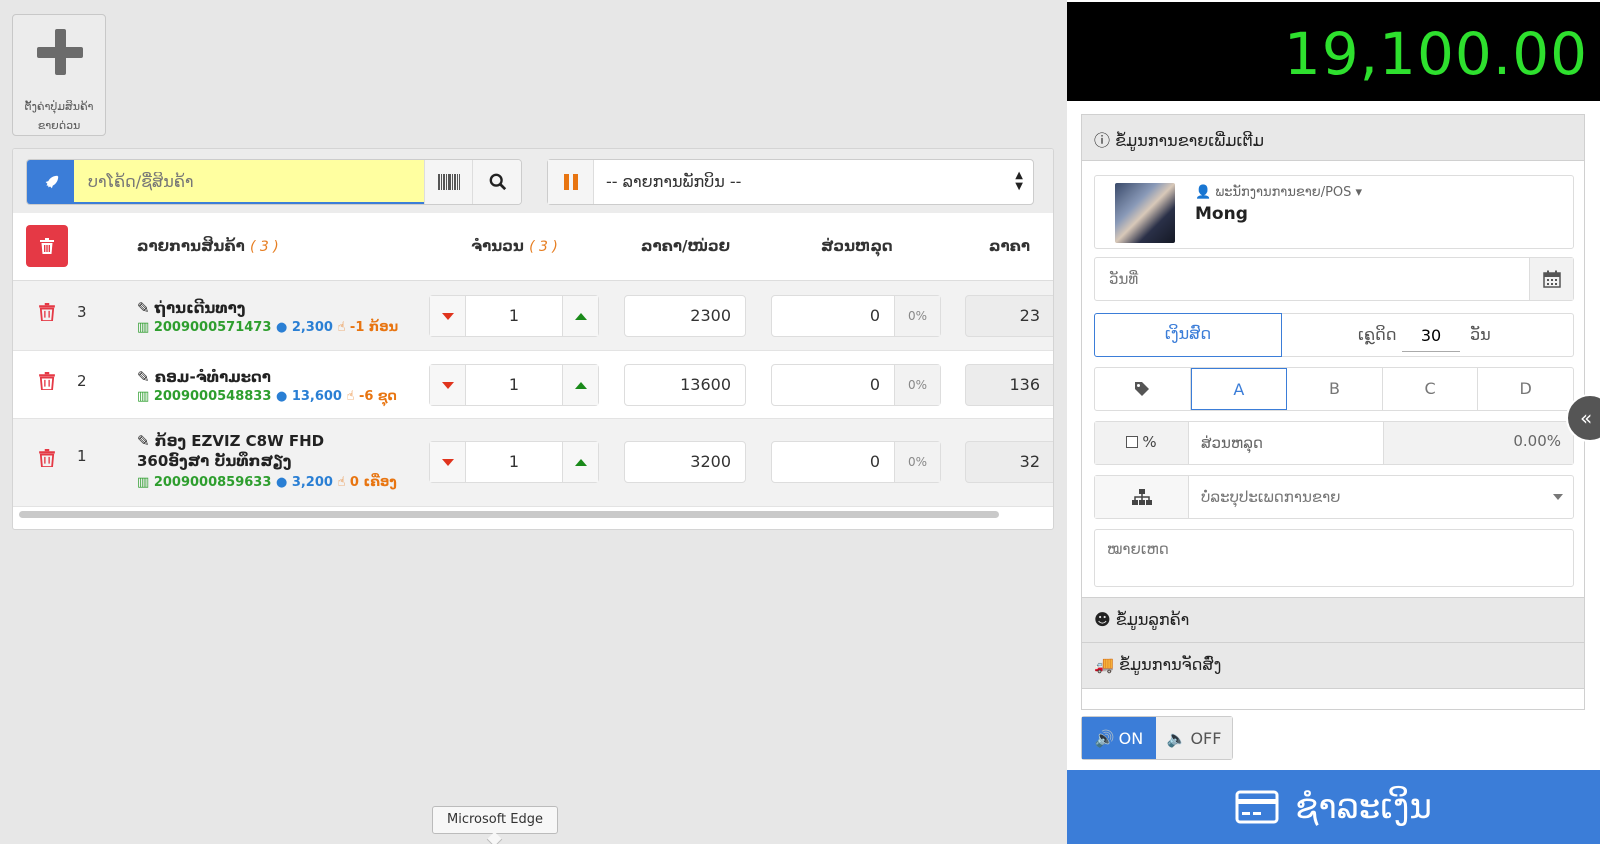 This screenshot has width=1600, height=844. Describe the element at coordinates (685, 385) in the screenshot. I see `unit-price-input: 13600` at that location.